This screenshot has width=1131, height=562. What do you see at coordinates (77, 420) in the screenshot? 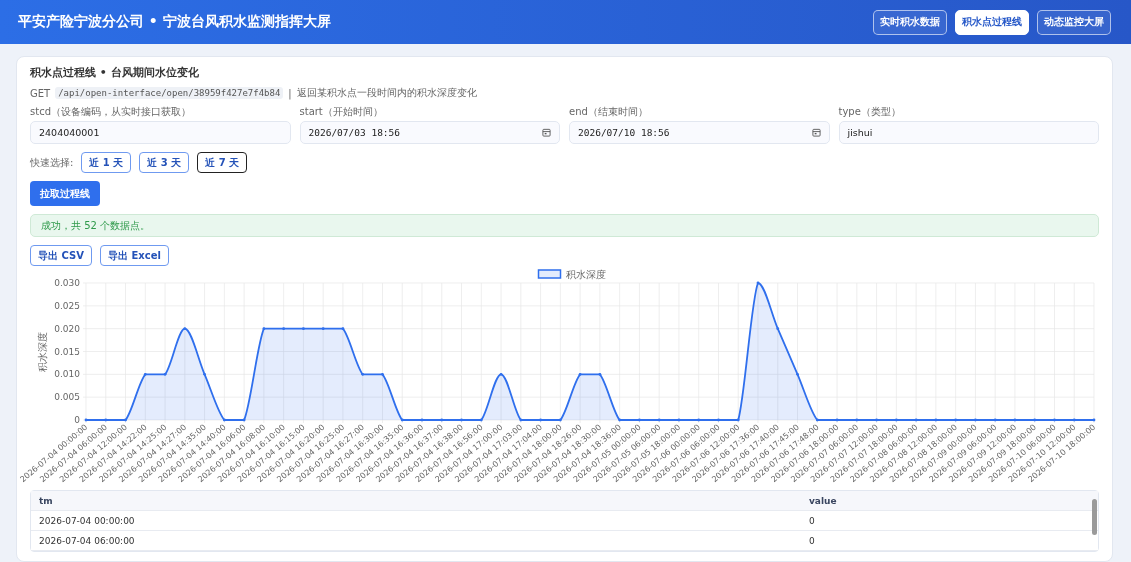
I see `y-tick-label: 0` at bounding box center [77, 420].